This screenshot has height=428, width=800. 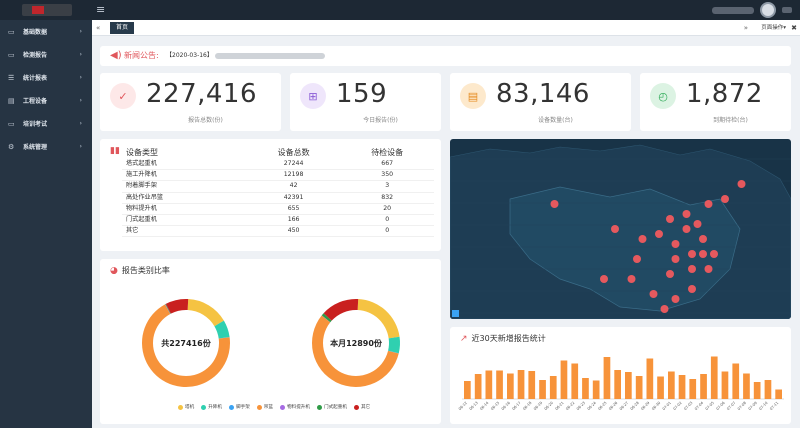 What do you see at coordinates (80, 123) in the screenshot?
I see `chevron-right-icon: ›` at bounding box center [80, 123].